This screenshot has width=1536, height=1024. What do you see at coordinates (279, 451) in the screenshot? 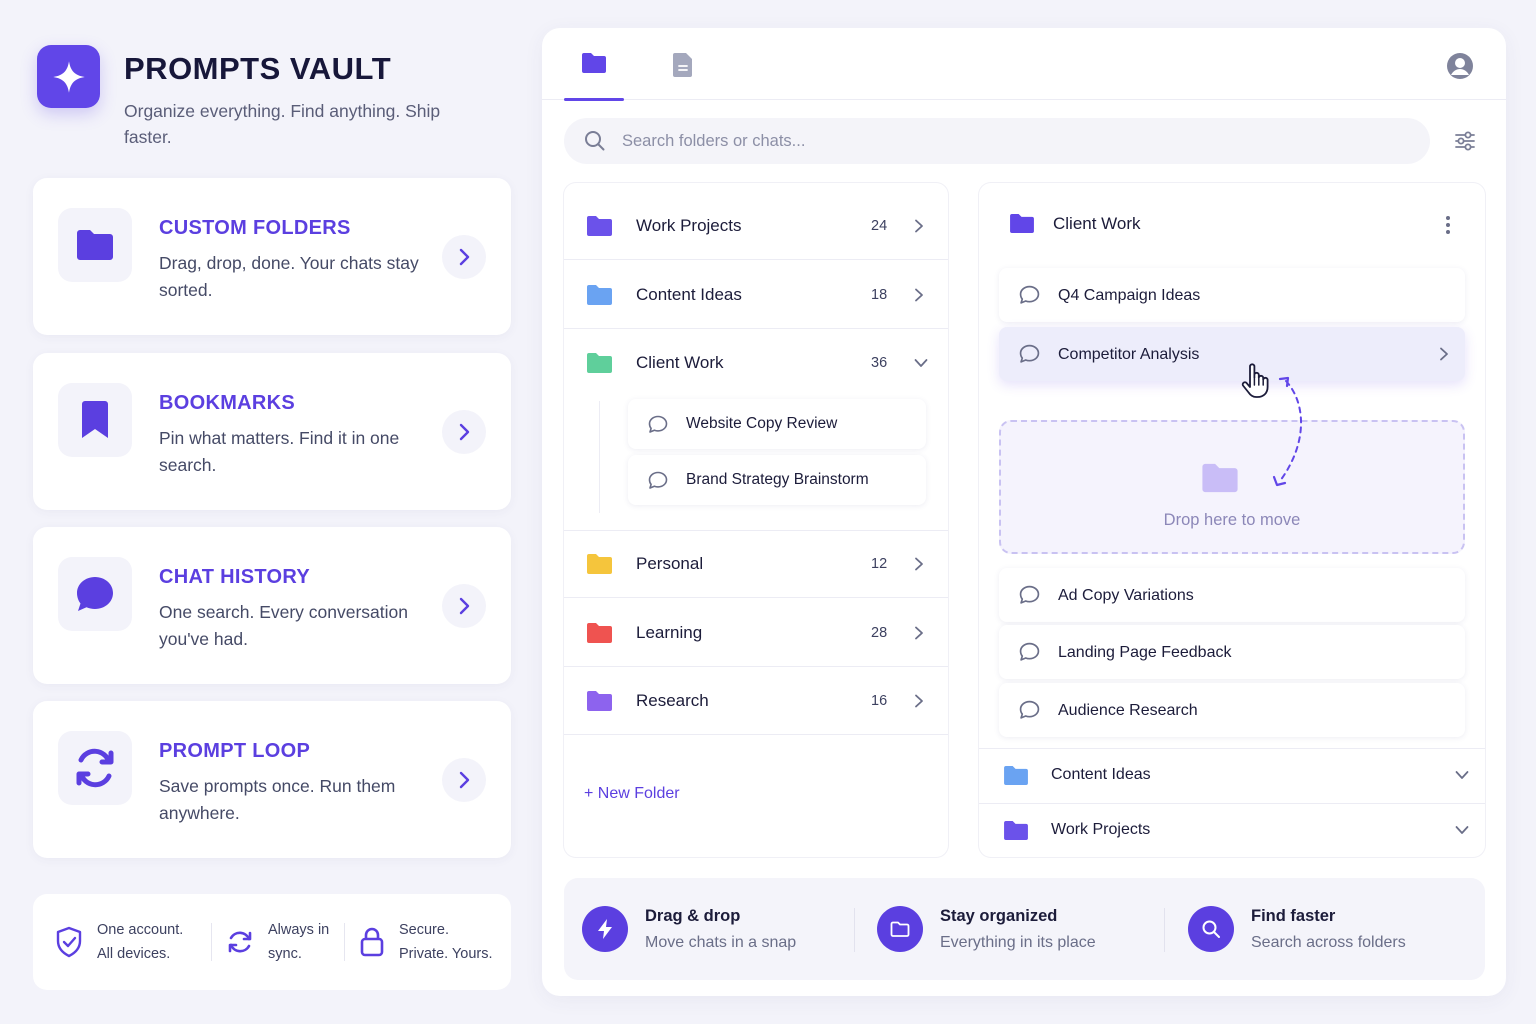
I see `feature-desc: Pin what matters. Find it in one search.` at bounding box center [279, 451].